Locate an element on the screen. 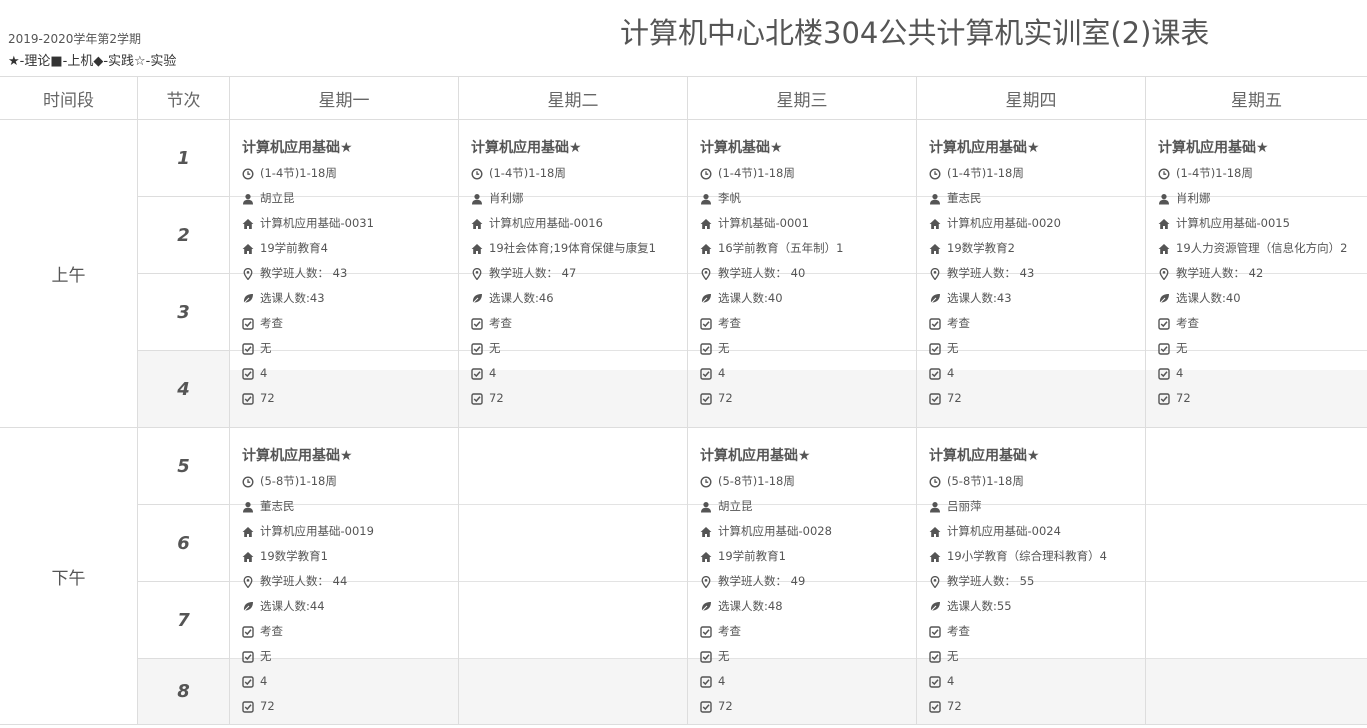 The image size is (1367, 728). course-group-row: 19人力资源管理（信息化方向）2 is located at coordinates (1260, 248).